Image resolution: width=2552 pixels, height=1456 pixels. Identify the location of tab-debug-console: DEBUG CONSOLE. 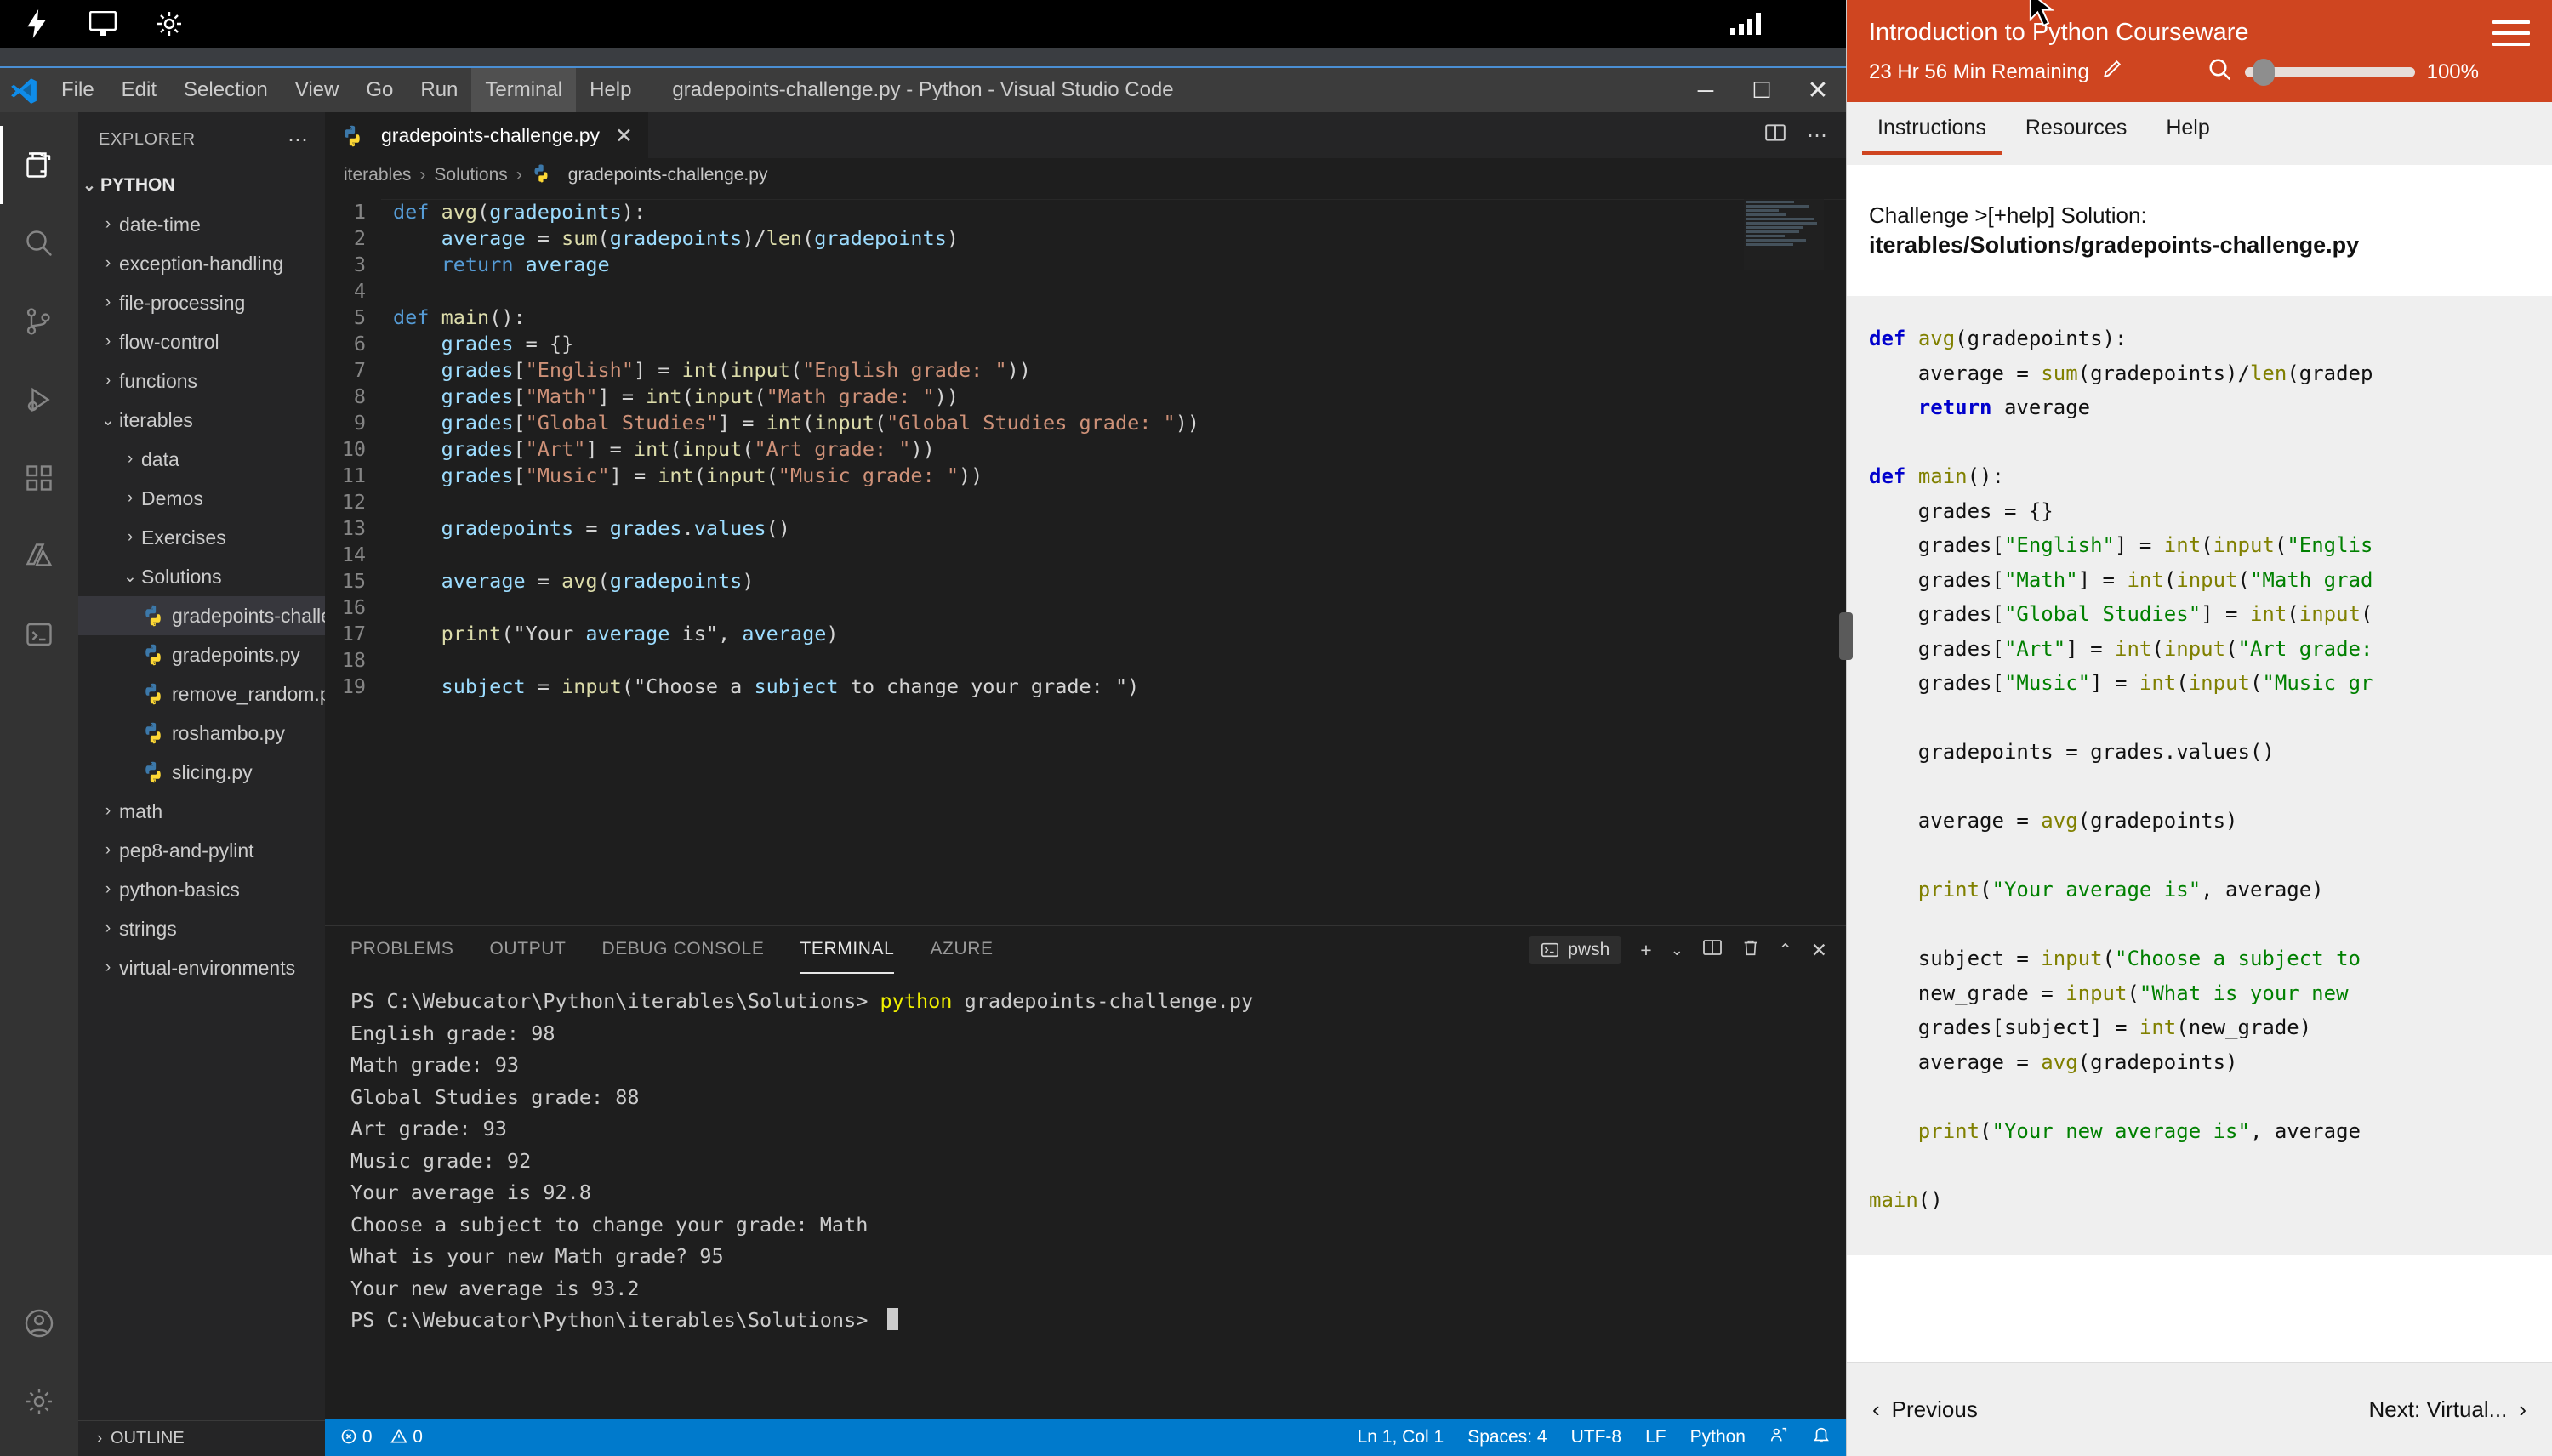
(682, 950).